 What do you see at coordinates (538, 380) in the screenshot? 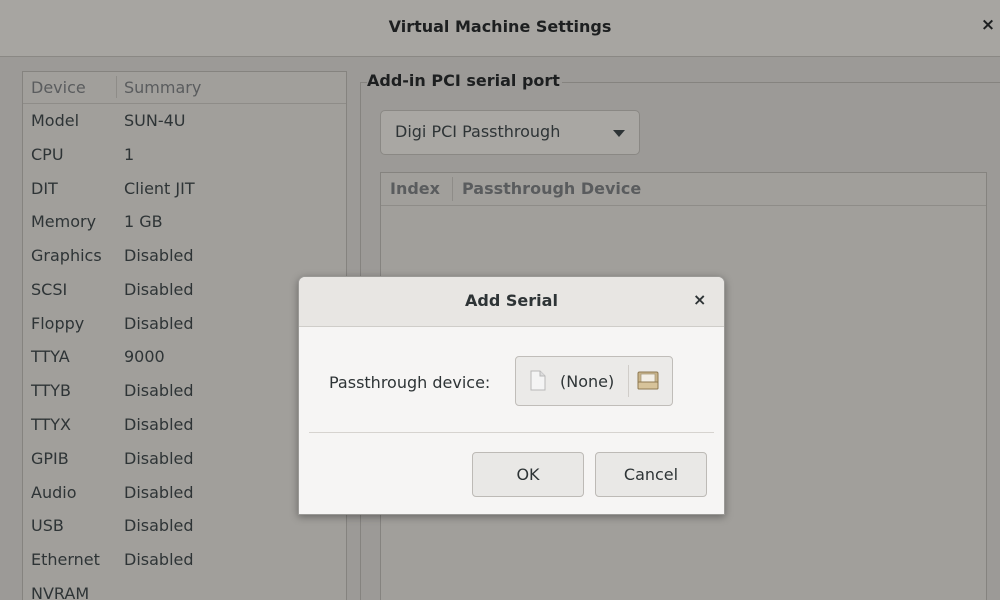
I see `document-icon` at bounding box center [538, 380].